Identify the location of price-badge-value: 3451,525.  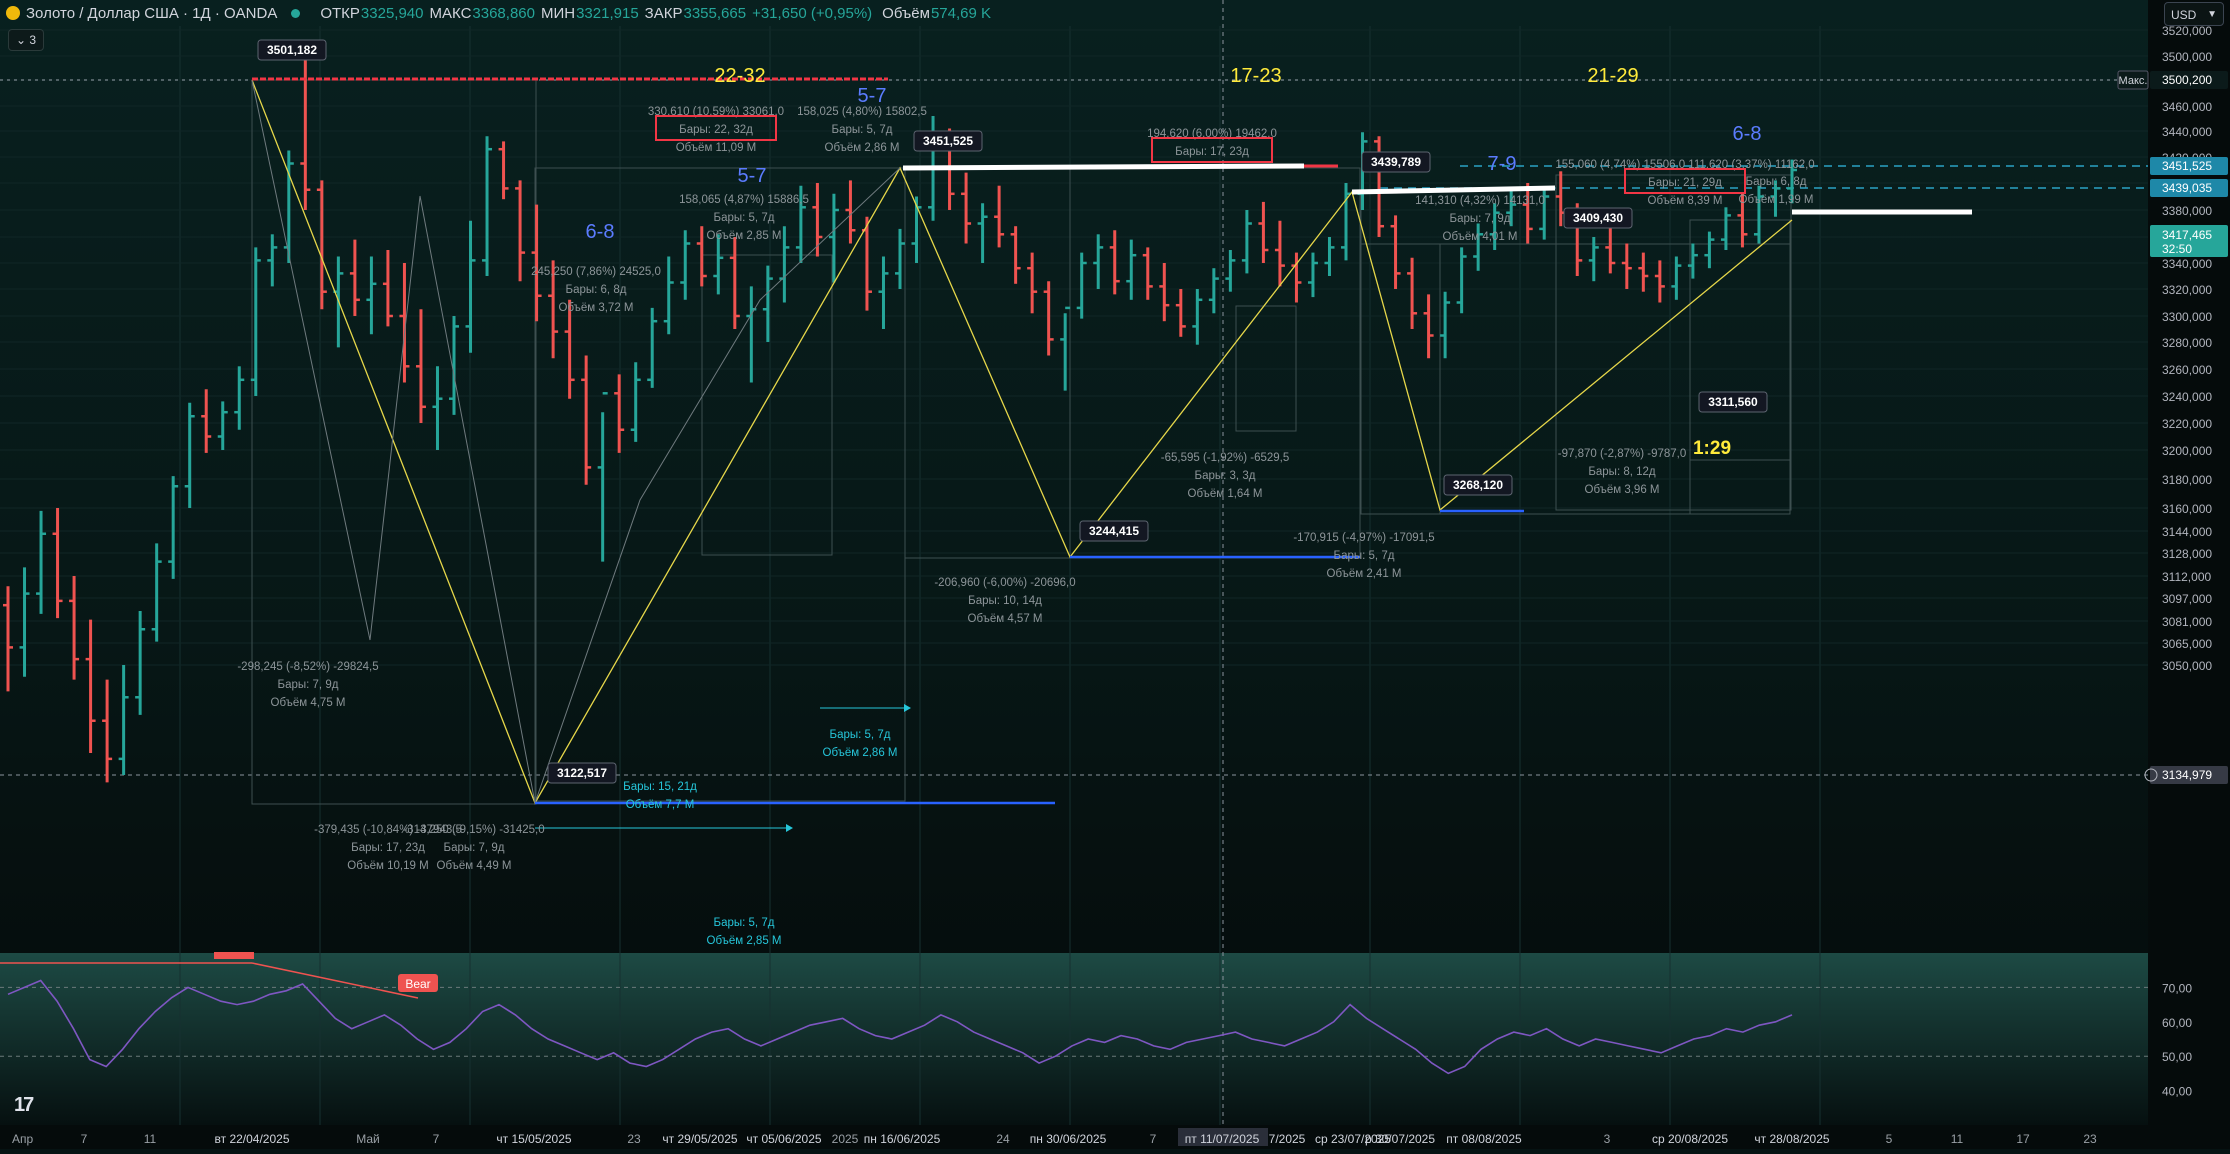
(2187, 166).